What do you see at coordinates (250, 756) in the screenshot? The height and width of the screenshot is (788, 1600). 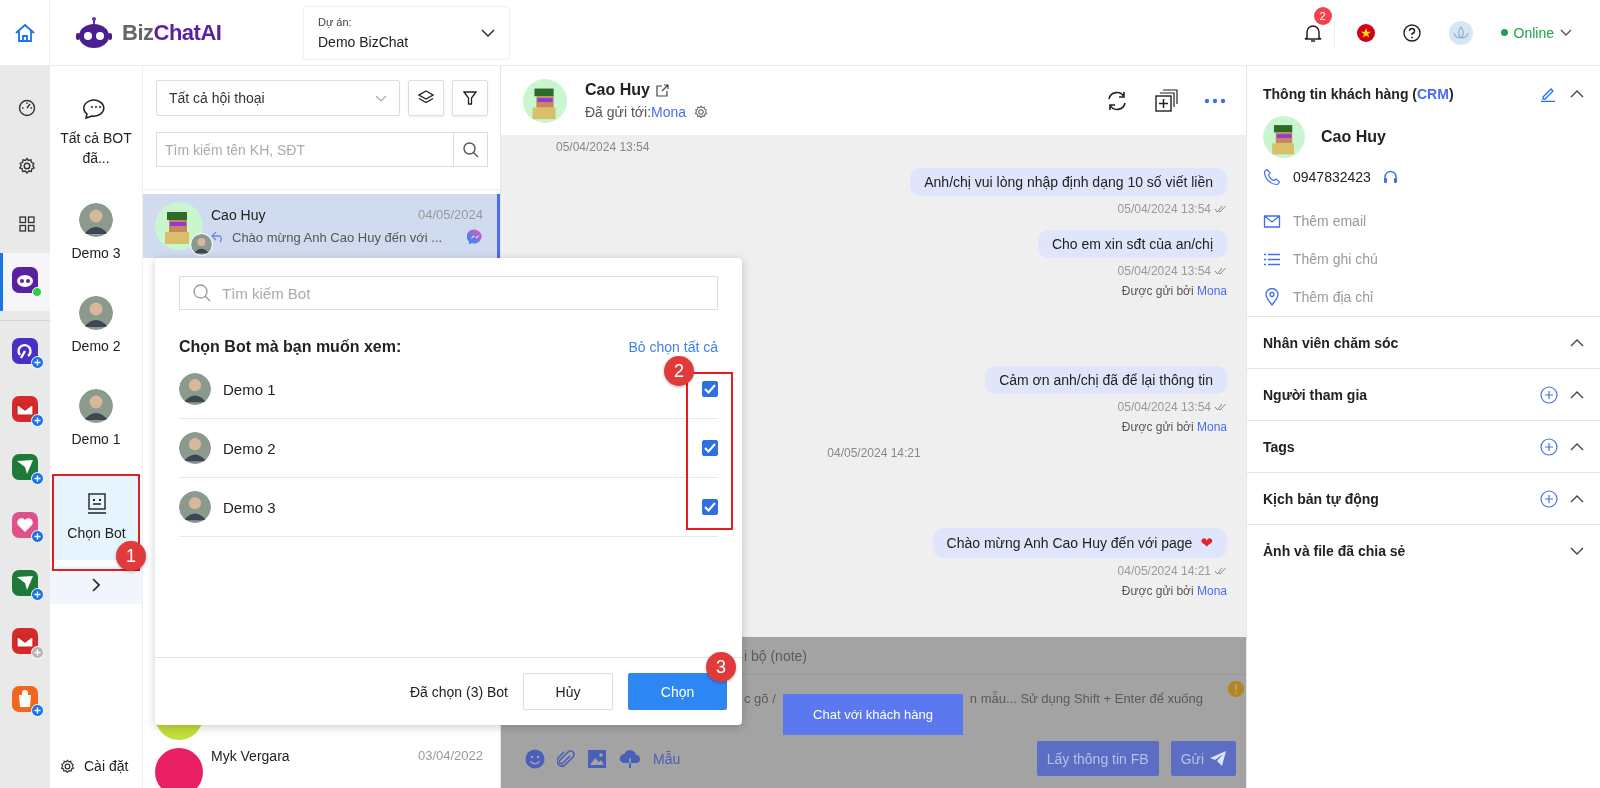 I see `contact-name: Myk Vergara` at bounding box center [250, 756].